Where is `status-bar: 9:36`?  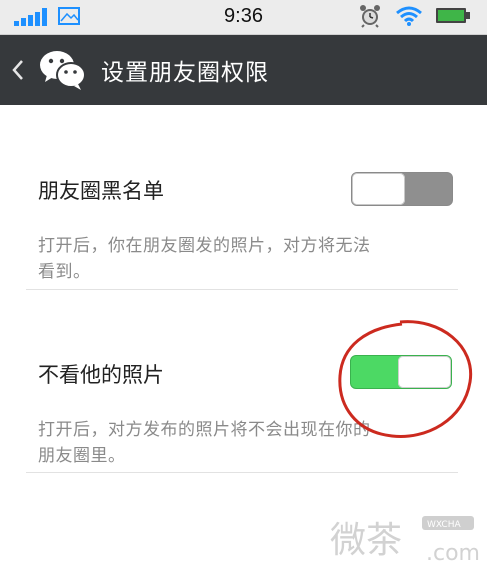 status-bar: 9:36 is located at coordinates (243, 17).